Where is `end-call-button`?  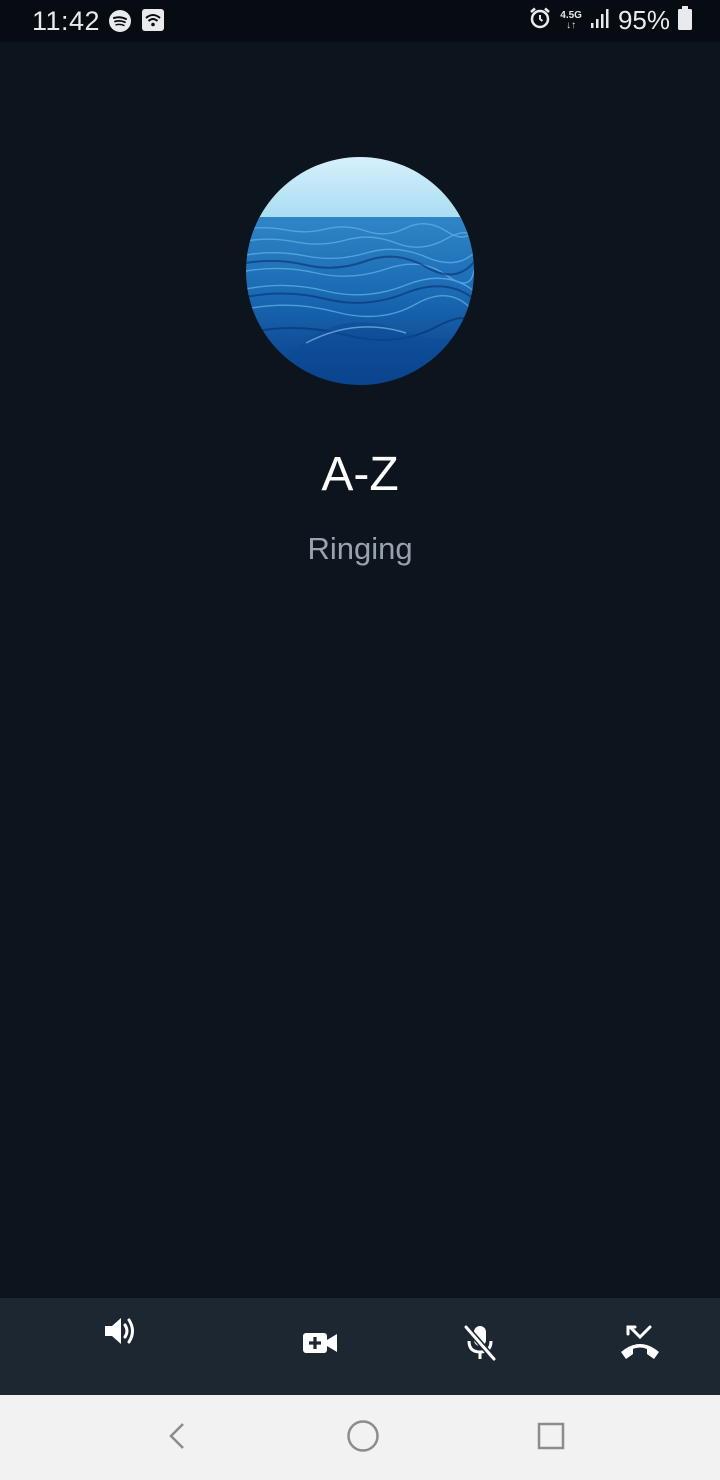 end-call-button is located at coordinates (640, 1345).